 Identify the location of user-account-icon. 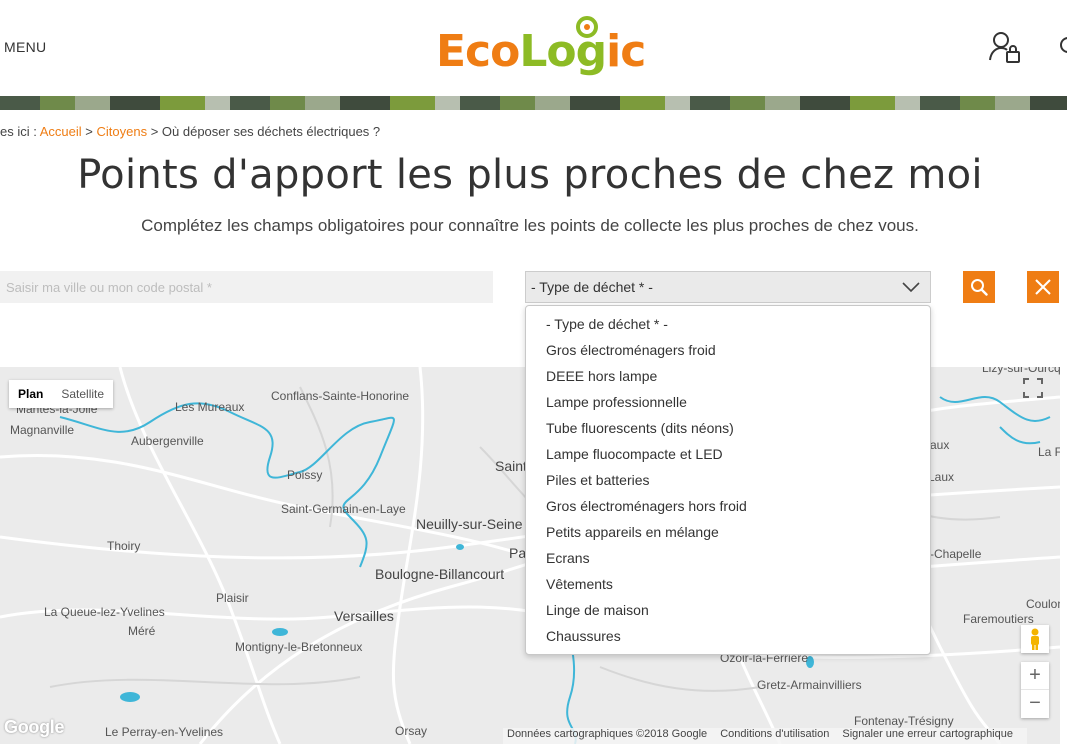
(1005, 47).